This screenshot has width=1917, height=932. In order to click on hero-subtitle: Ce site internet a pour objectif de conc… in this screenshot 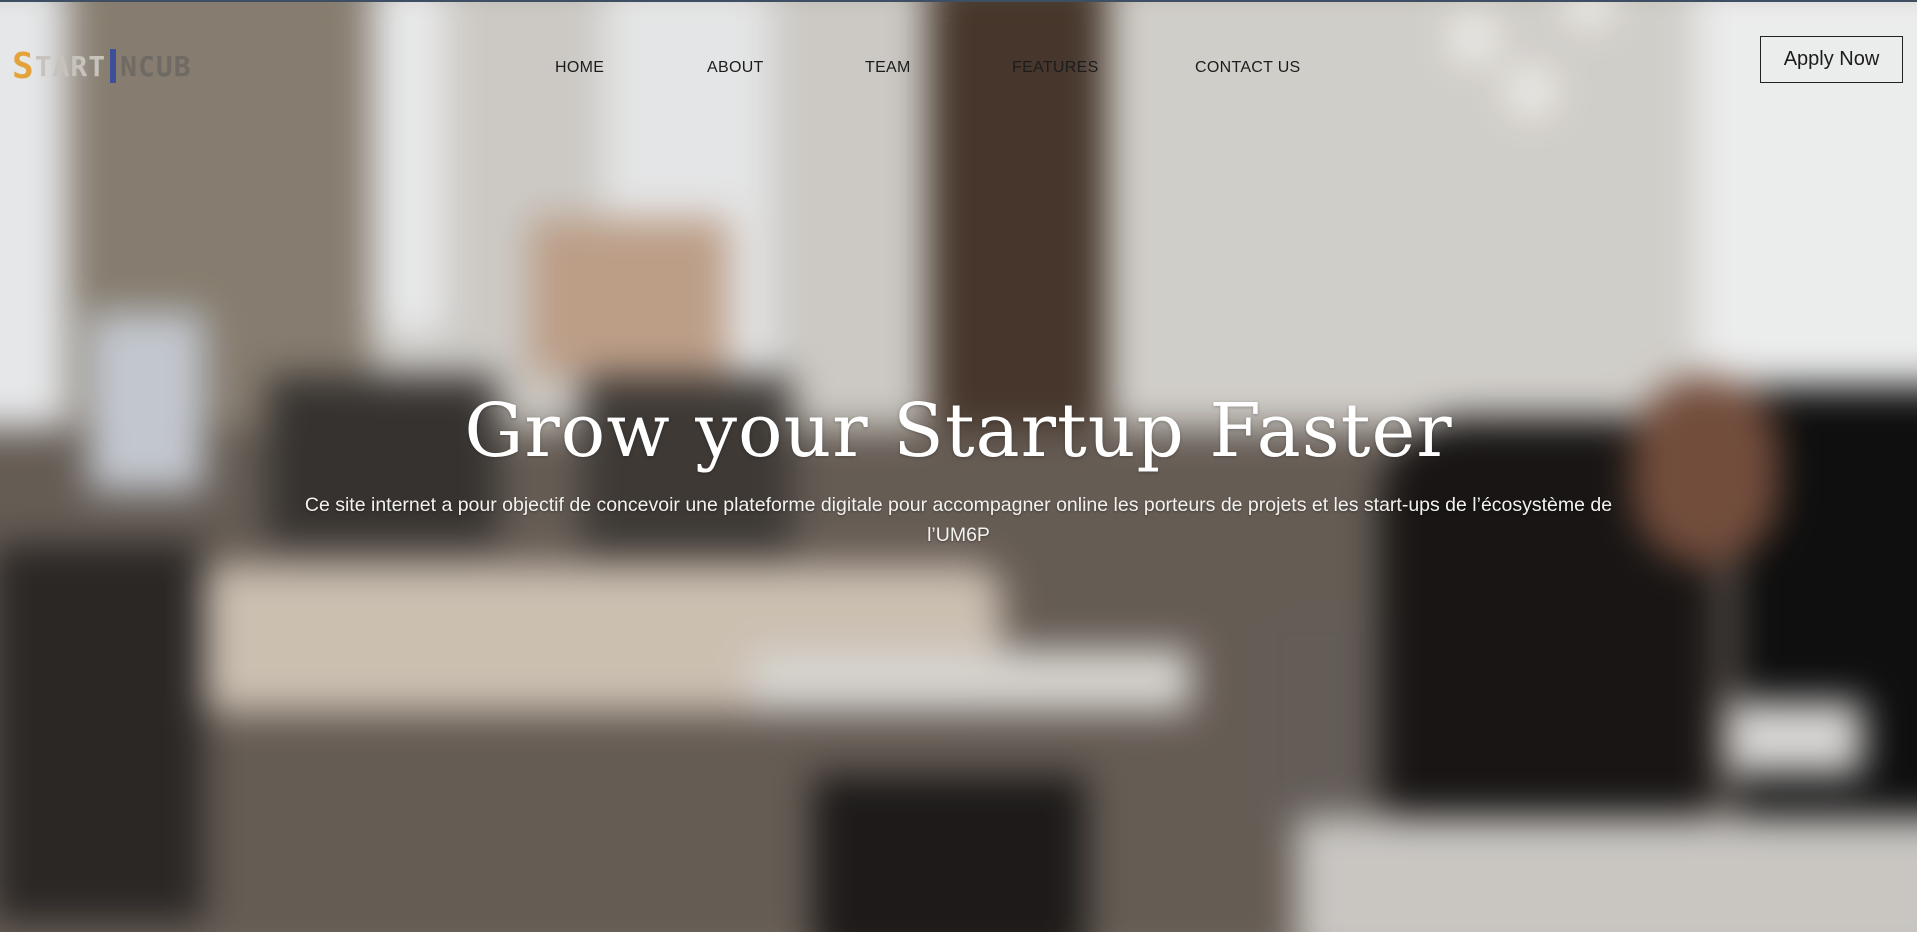, I will do `click(958, 520)`.